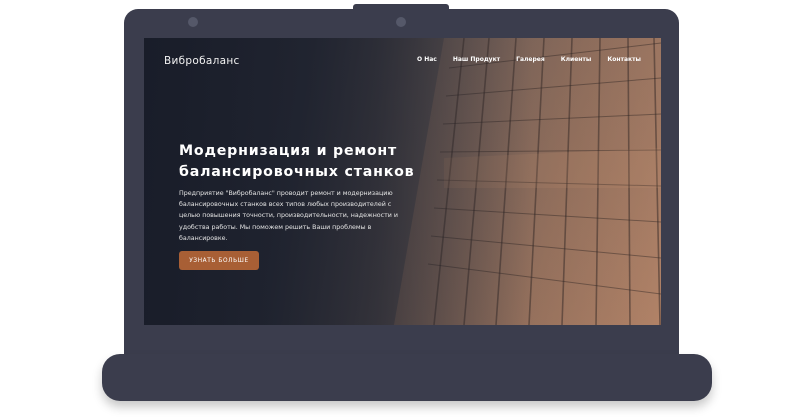 The image size is (797, 419). Describe the element at coordinates (407, 377) in the screenshot. I see `laptop-base` at that location.